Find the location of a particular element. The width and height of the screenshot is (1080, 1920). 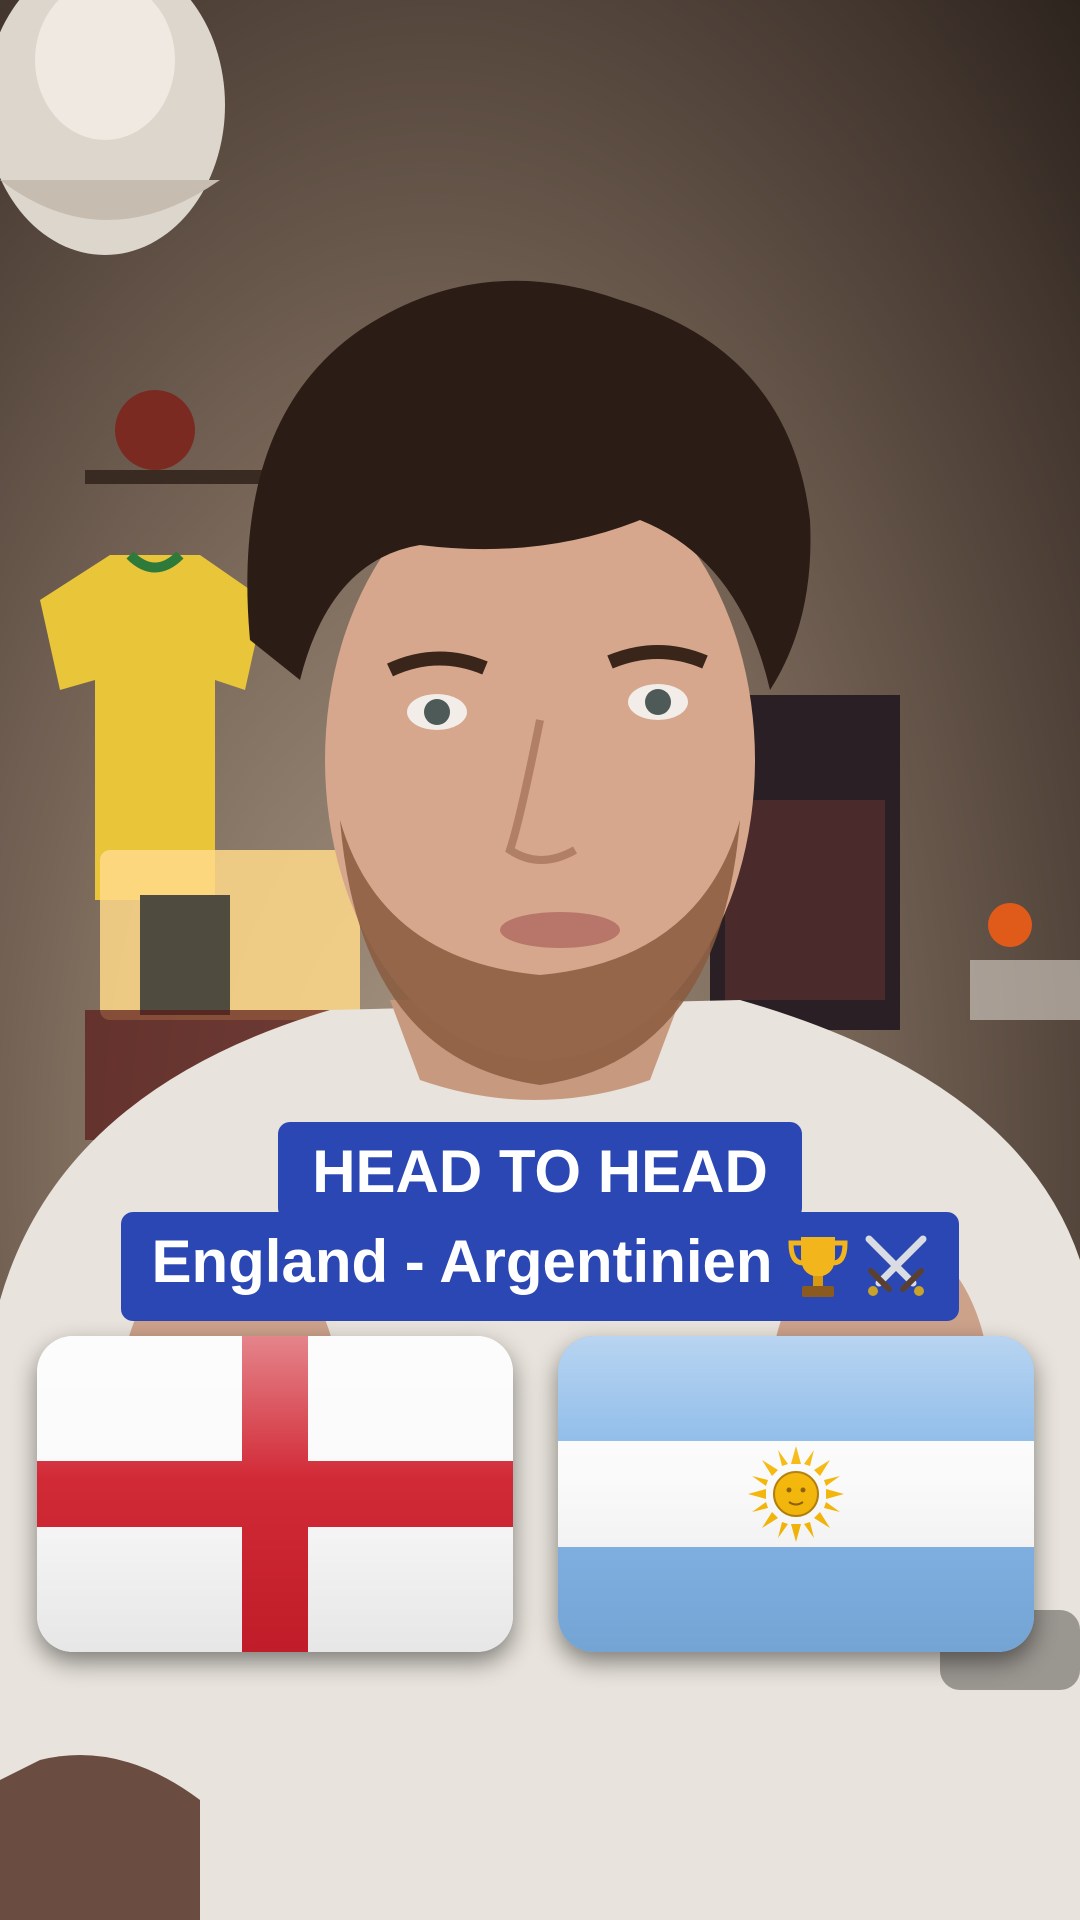

caption-line-1-row: HEAD TO HEAD is located at coordinates (540, 1171).